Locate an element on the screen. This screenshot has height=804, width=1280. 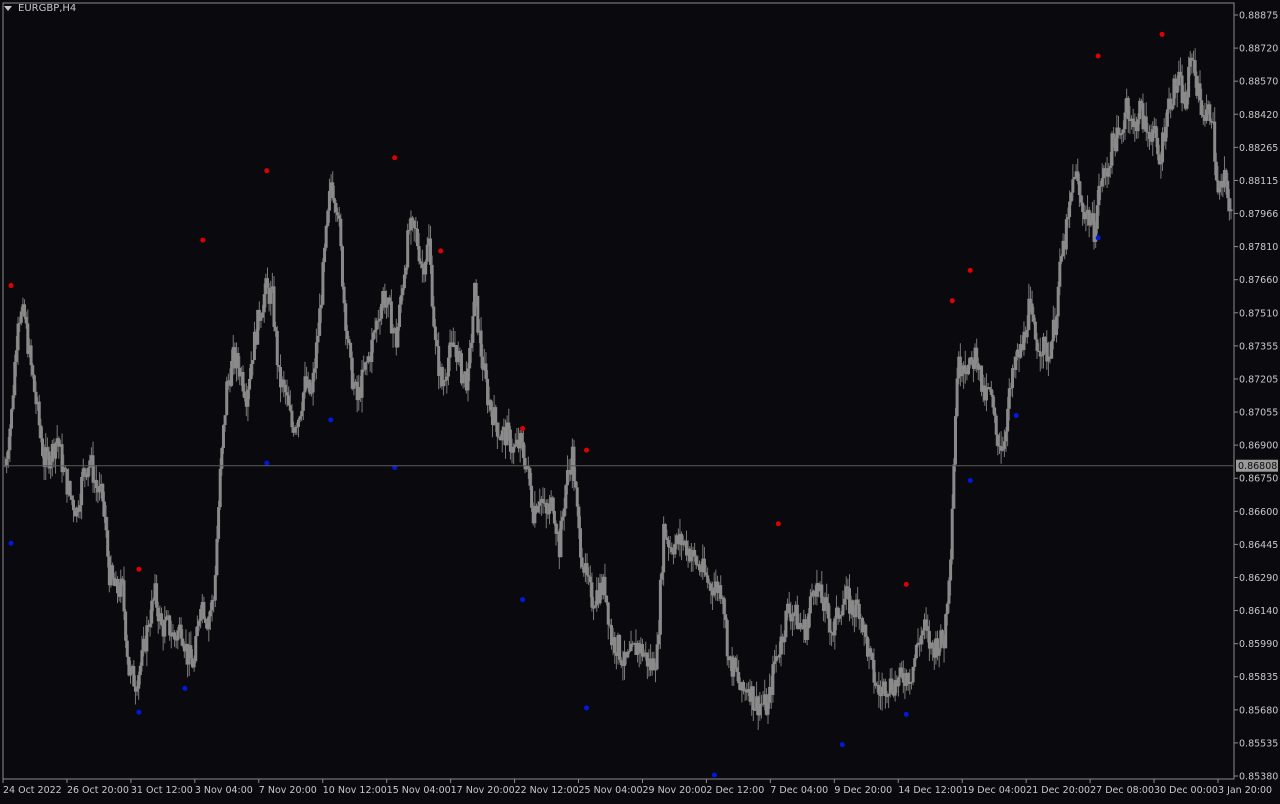
symbol-dropdown: EURGBP,H4 is located at coordinates (40, 8).